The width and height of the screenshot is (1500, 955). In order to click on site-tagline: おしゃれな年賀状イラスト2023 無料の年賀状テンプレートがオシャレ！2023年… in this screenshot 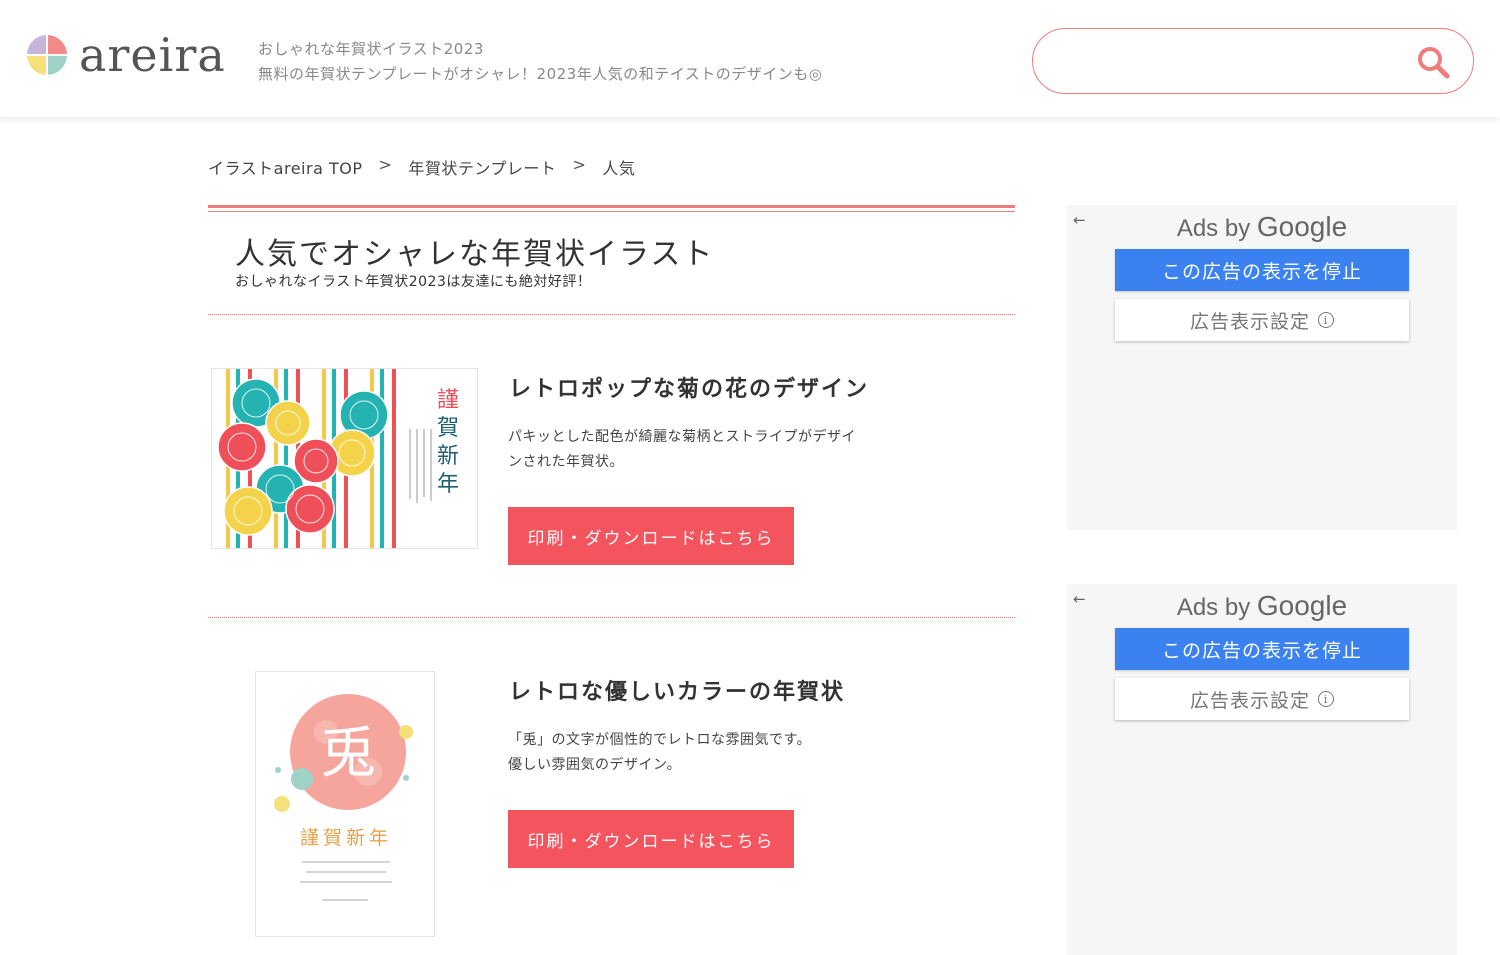, I will do `click(540, 62)`.